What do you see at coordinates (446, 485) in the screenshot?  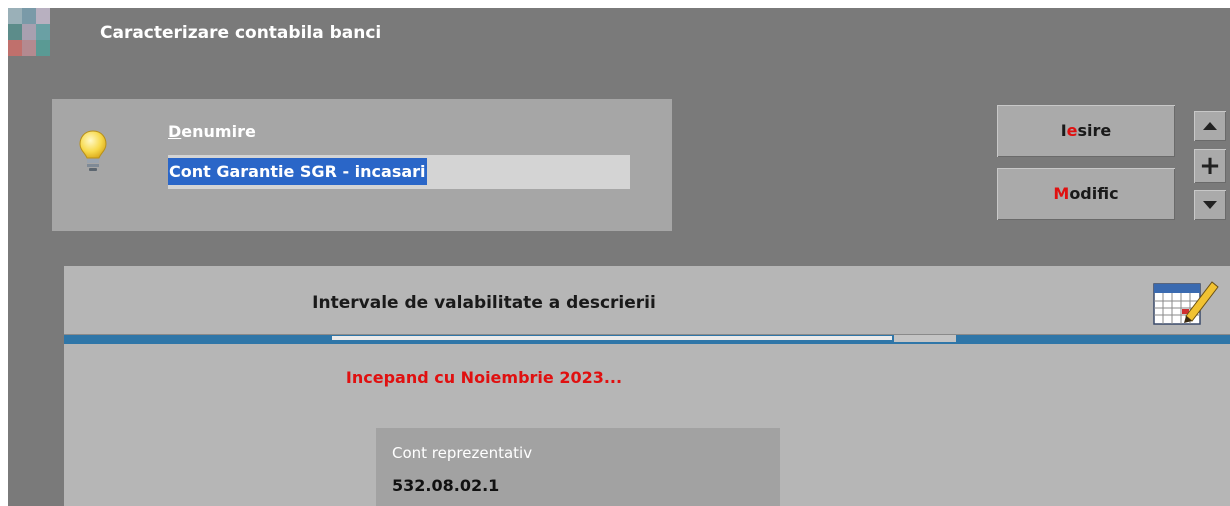 I see `account-value: 532.08.02.1` at bounding box center [446, 485].